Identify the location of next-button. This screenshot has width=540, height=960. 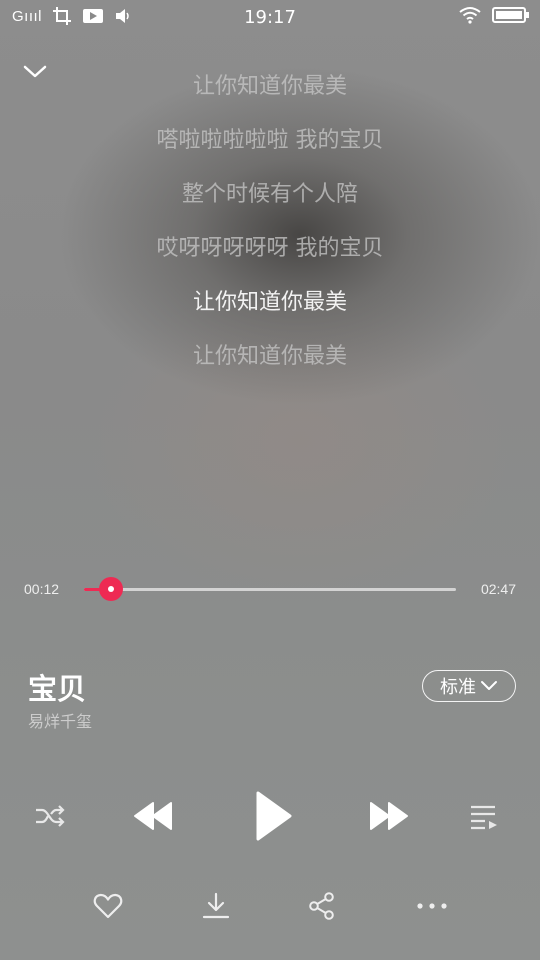
(389, 816).